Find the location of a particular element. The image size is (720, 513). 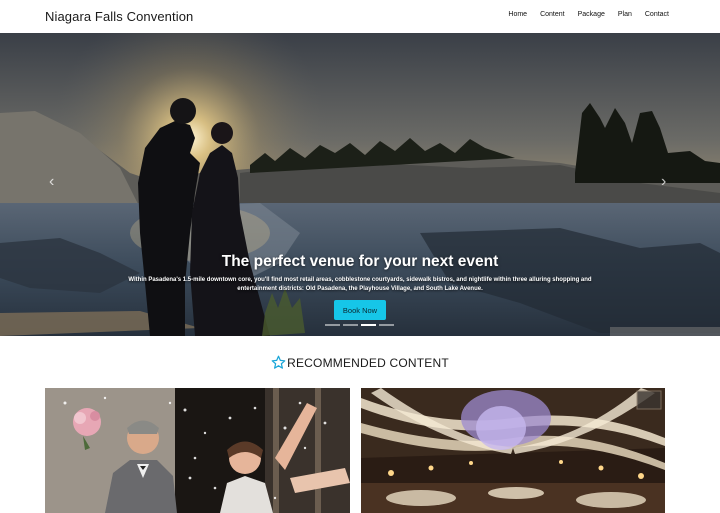

star-outline-icon is located at coordinates (278, 362).